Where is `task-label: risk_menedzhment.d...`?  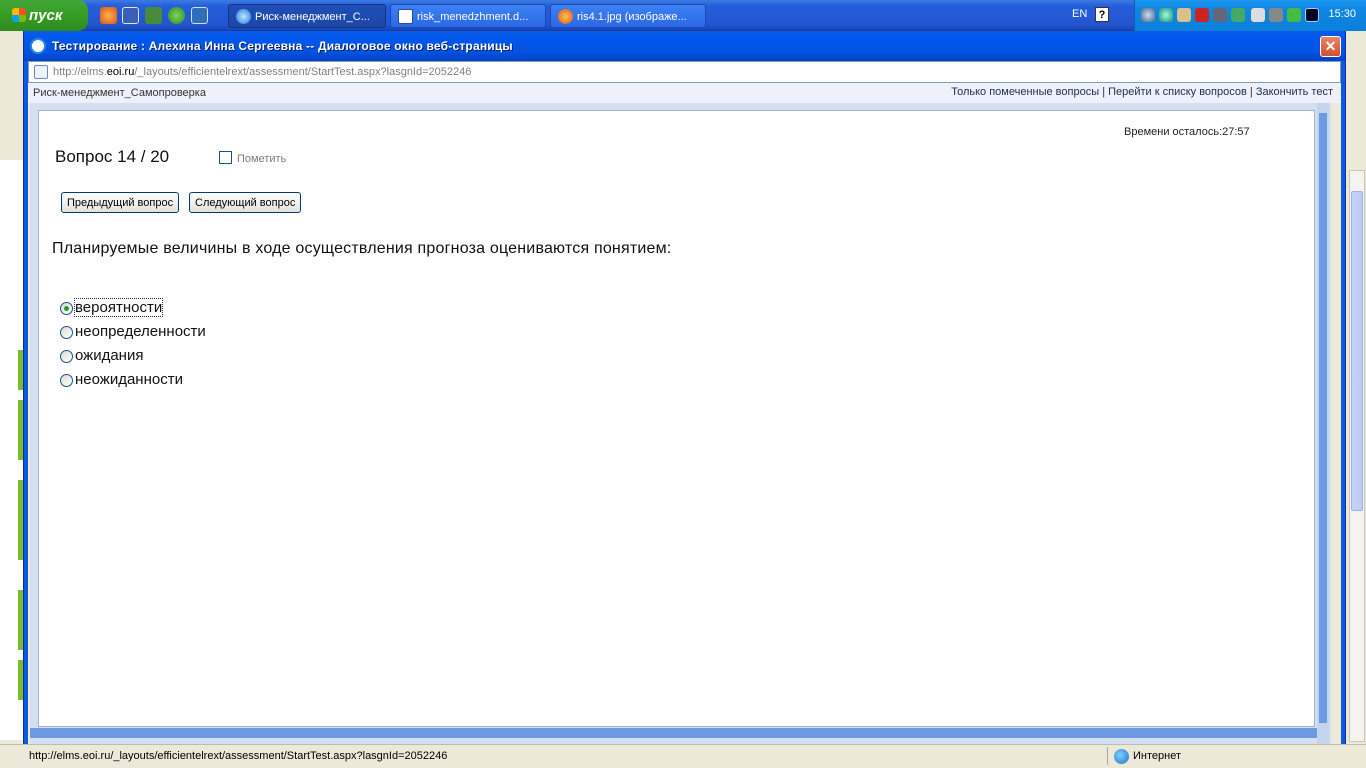 task-label: risk_menedzhment.d... is located at coordinates (473, 17).